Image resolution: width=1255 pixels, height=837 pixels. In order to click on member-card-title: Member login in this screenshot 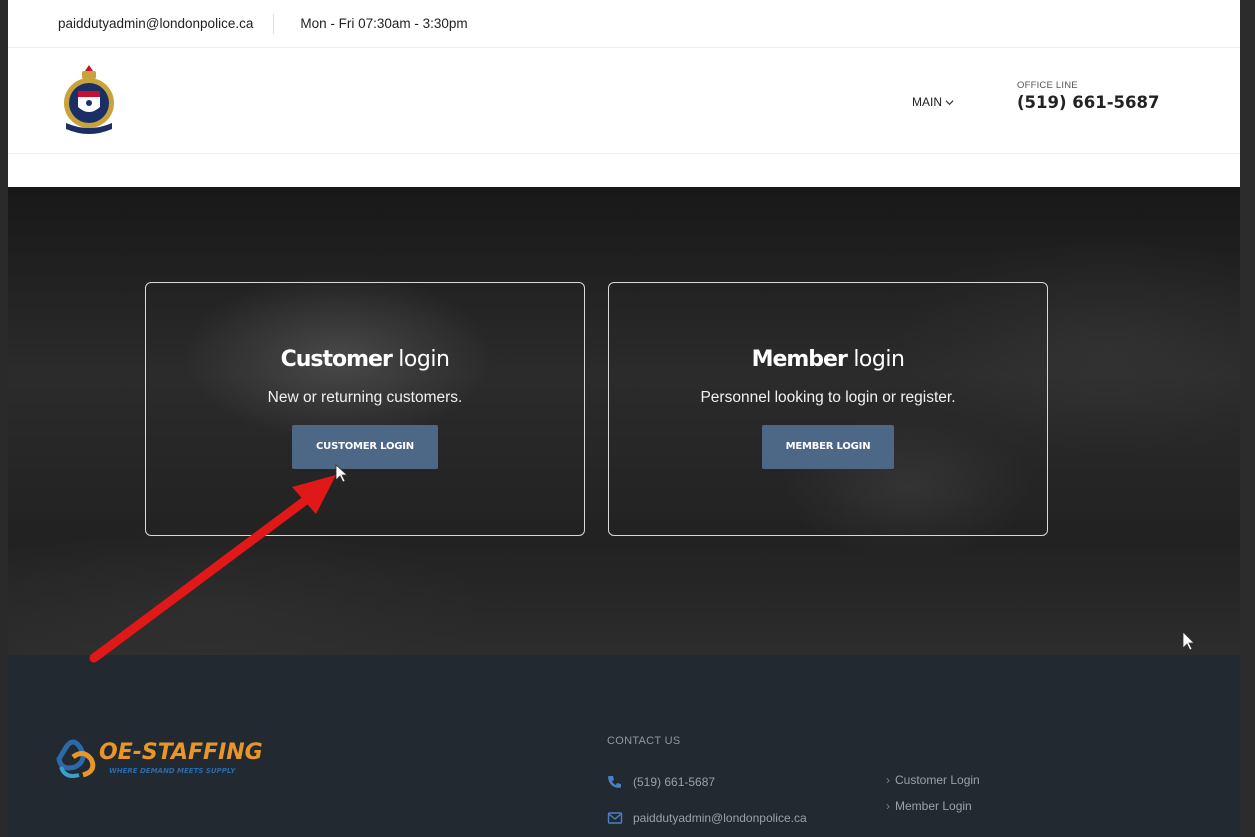, I will do `click(828, 359)`.